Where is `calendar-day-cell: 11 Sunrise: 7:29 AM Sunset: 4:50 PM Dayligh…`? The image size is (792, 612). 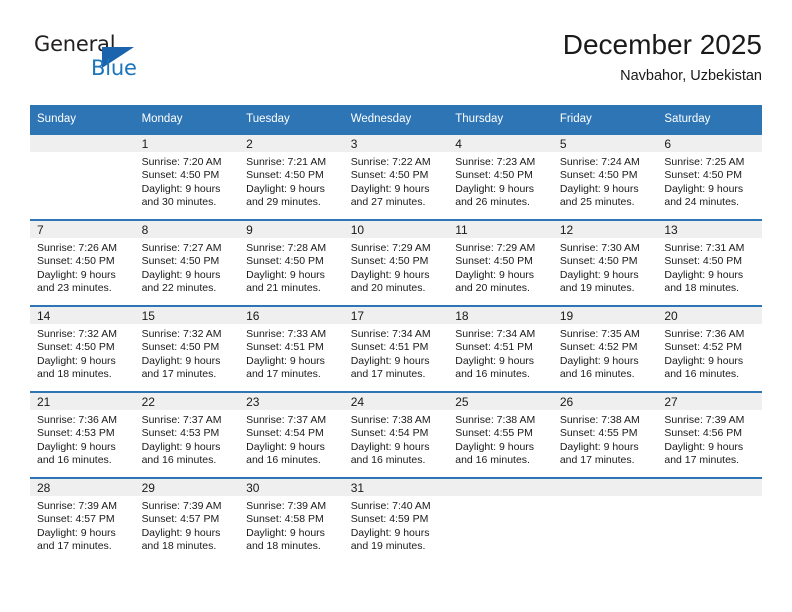 calendar-day-cell: 11 Sunrise: 7:29 AM Sunset: 4:50 PM Dayligh… is located at coordinates (500, 262).